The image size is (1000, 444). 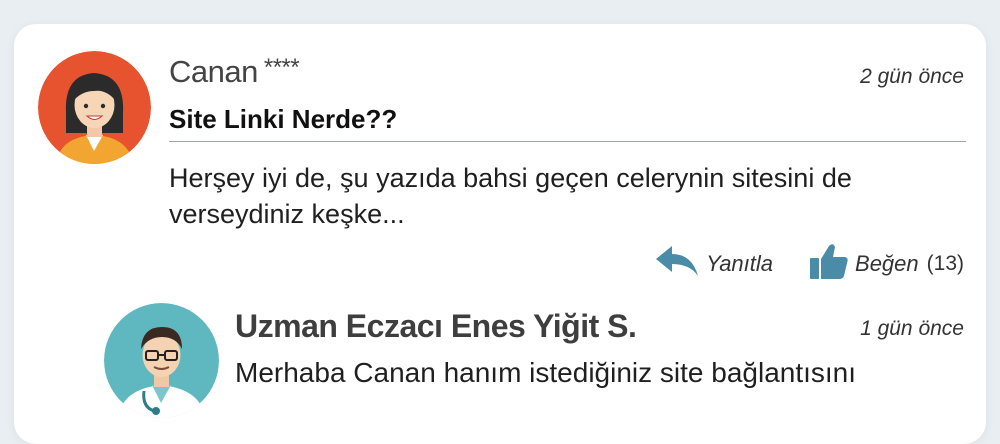 I want to click on like-count: (13), so click(x=945, y=263).